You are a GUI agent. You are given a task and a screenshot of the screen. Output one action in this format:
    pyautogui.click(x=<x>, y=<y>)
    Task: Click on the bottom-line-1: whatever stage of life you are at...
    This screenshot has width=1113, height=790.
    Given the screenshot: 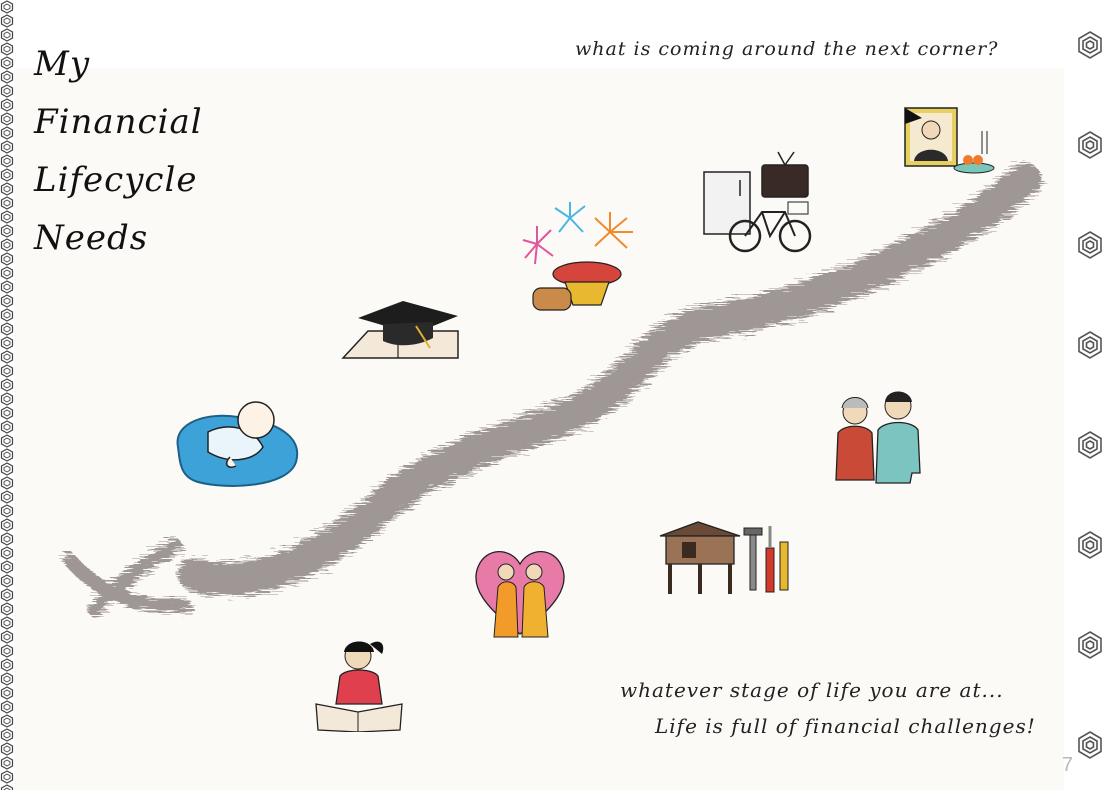 What is the action you would take?
    pyautogui.click(x=812, y=690)
    